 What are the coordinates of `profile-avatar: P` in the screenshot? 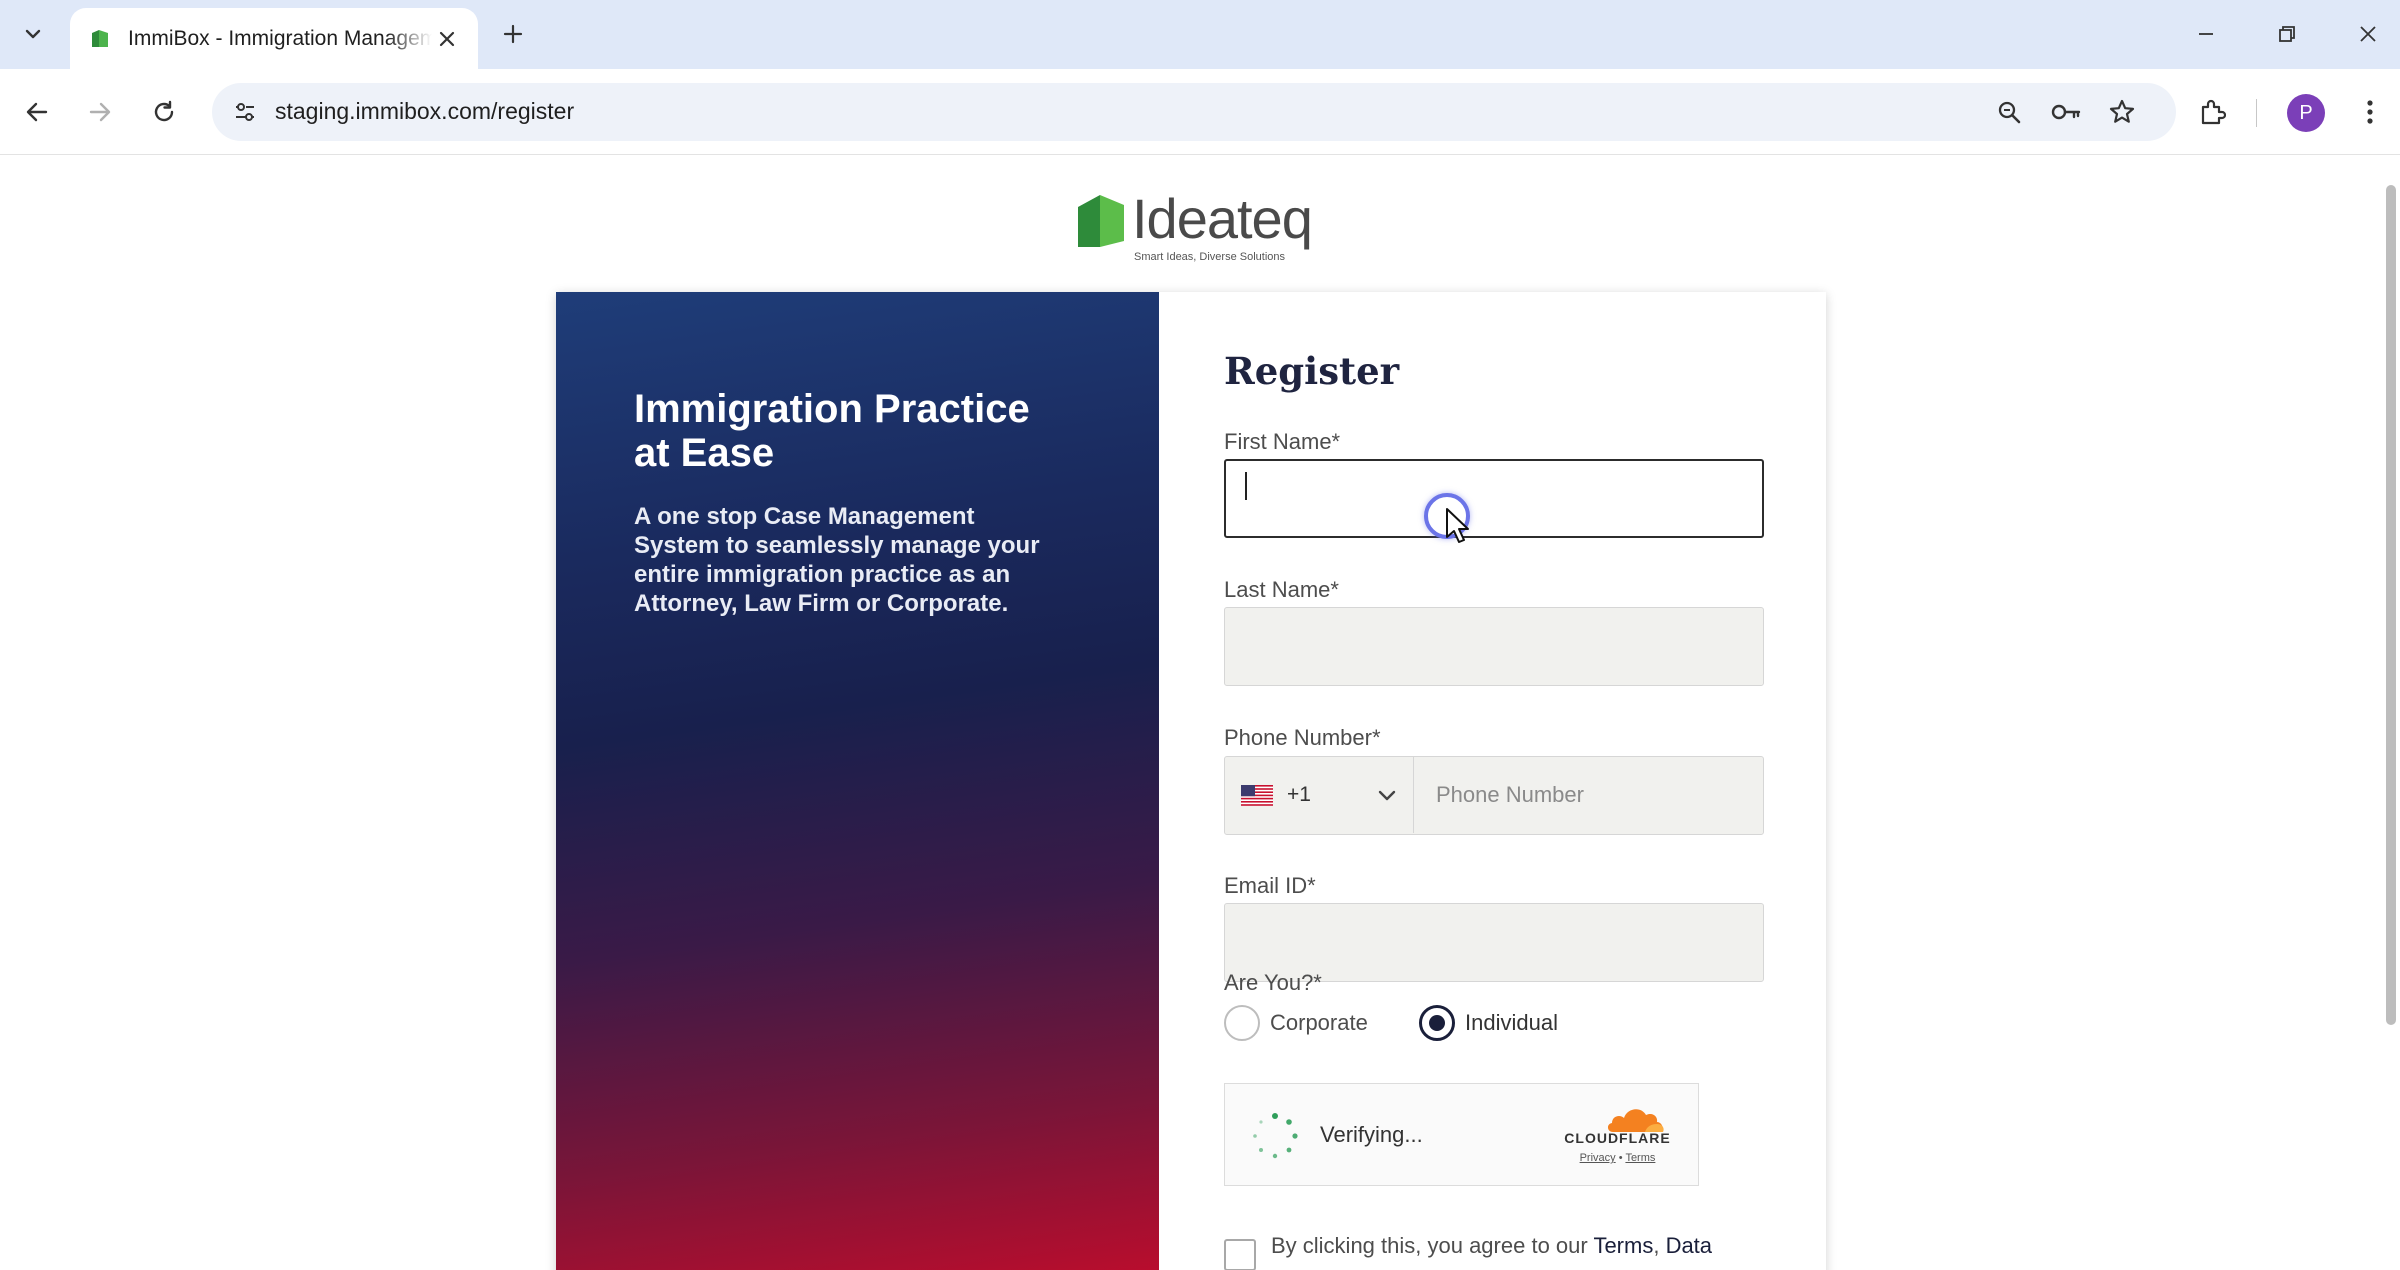 It's located at (2306, 113).